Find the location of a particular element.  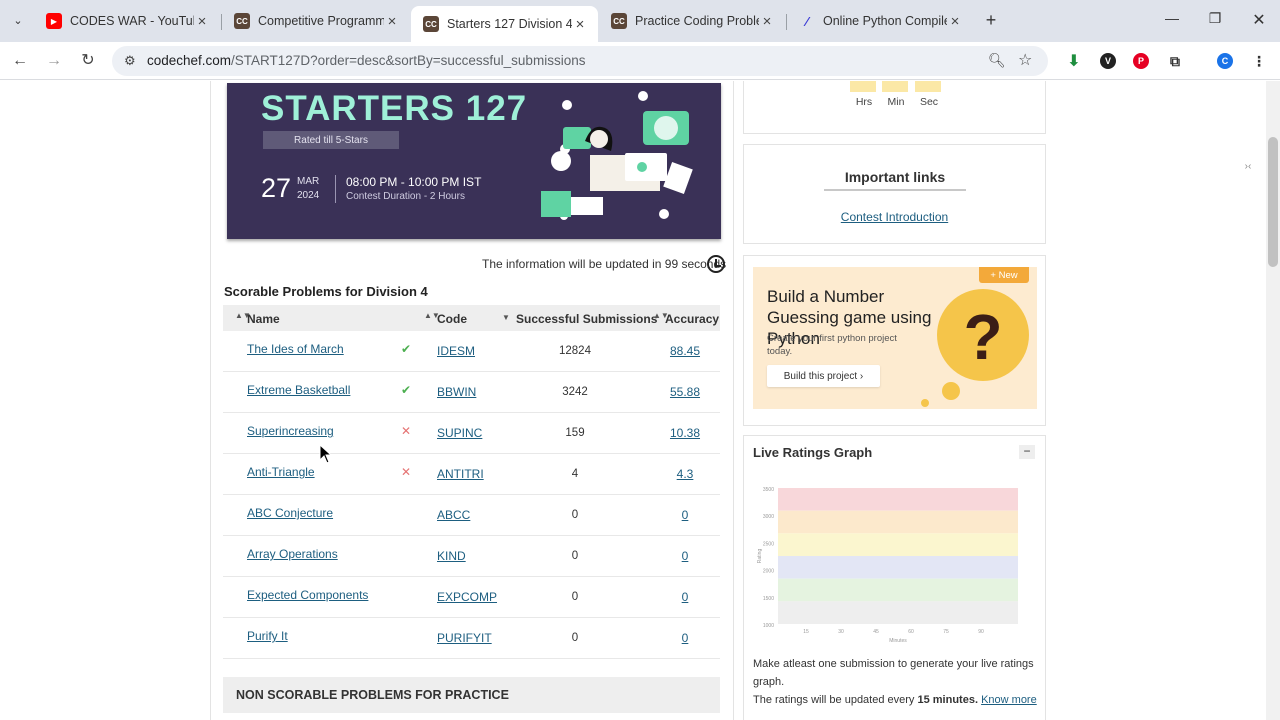

problem-code-link: IDESM is located at coordinates (456, 351).